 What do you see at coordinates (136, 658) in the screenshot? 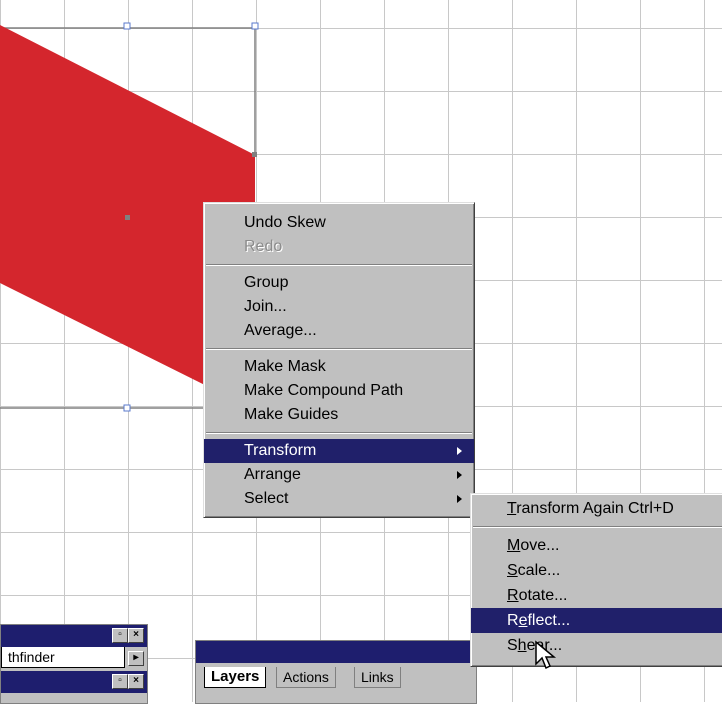
I see `palette-menu-arrow: ▸` at bounding box center [136, 658].